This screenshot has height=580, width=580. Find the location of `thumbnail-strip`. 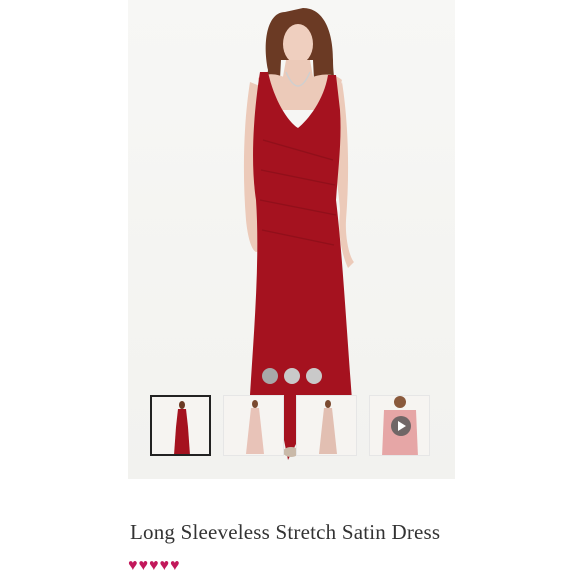

thumbnail-strip is located at coordinates (290, 425).